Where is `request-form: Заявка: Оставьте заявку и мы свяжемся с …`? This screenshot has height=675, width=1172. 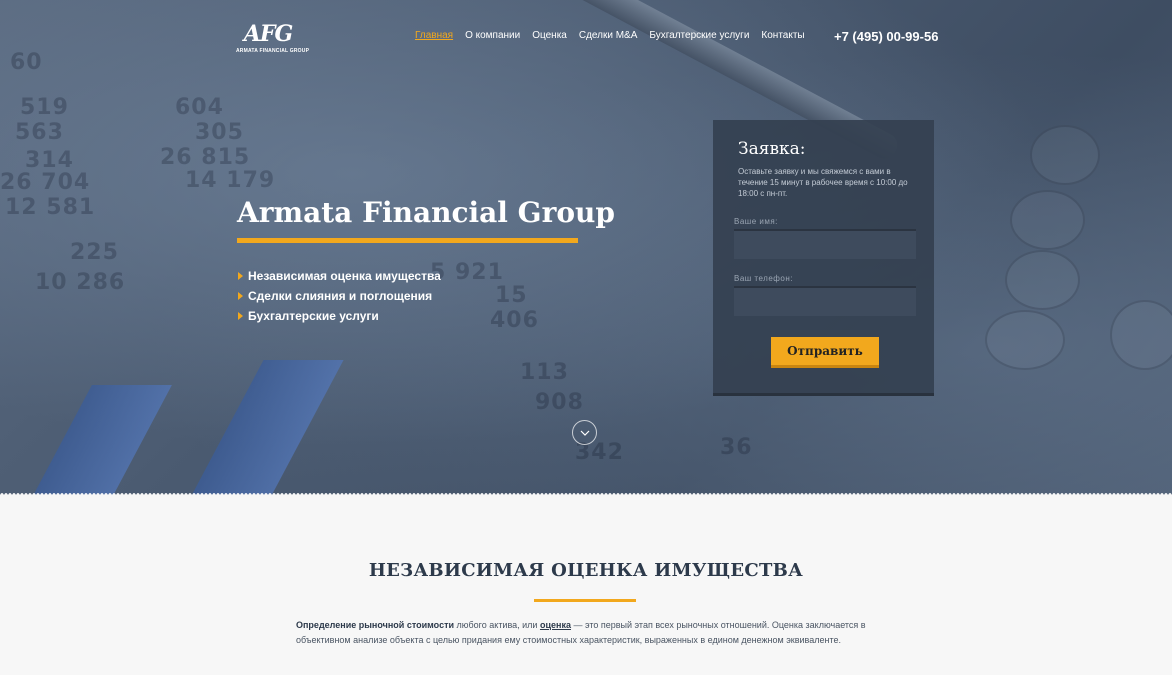
request-form: Заявка: Оставьте заявку и мы свяжемся с … is located at coordinates (823, 258).